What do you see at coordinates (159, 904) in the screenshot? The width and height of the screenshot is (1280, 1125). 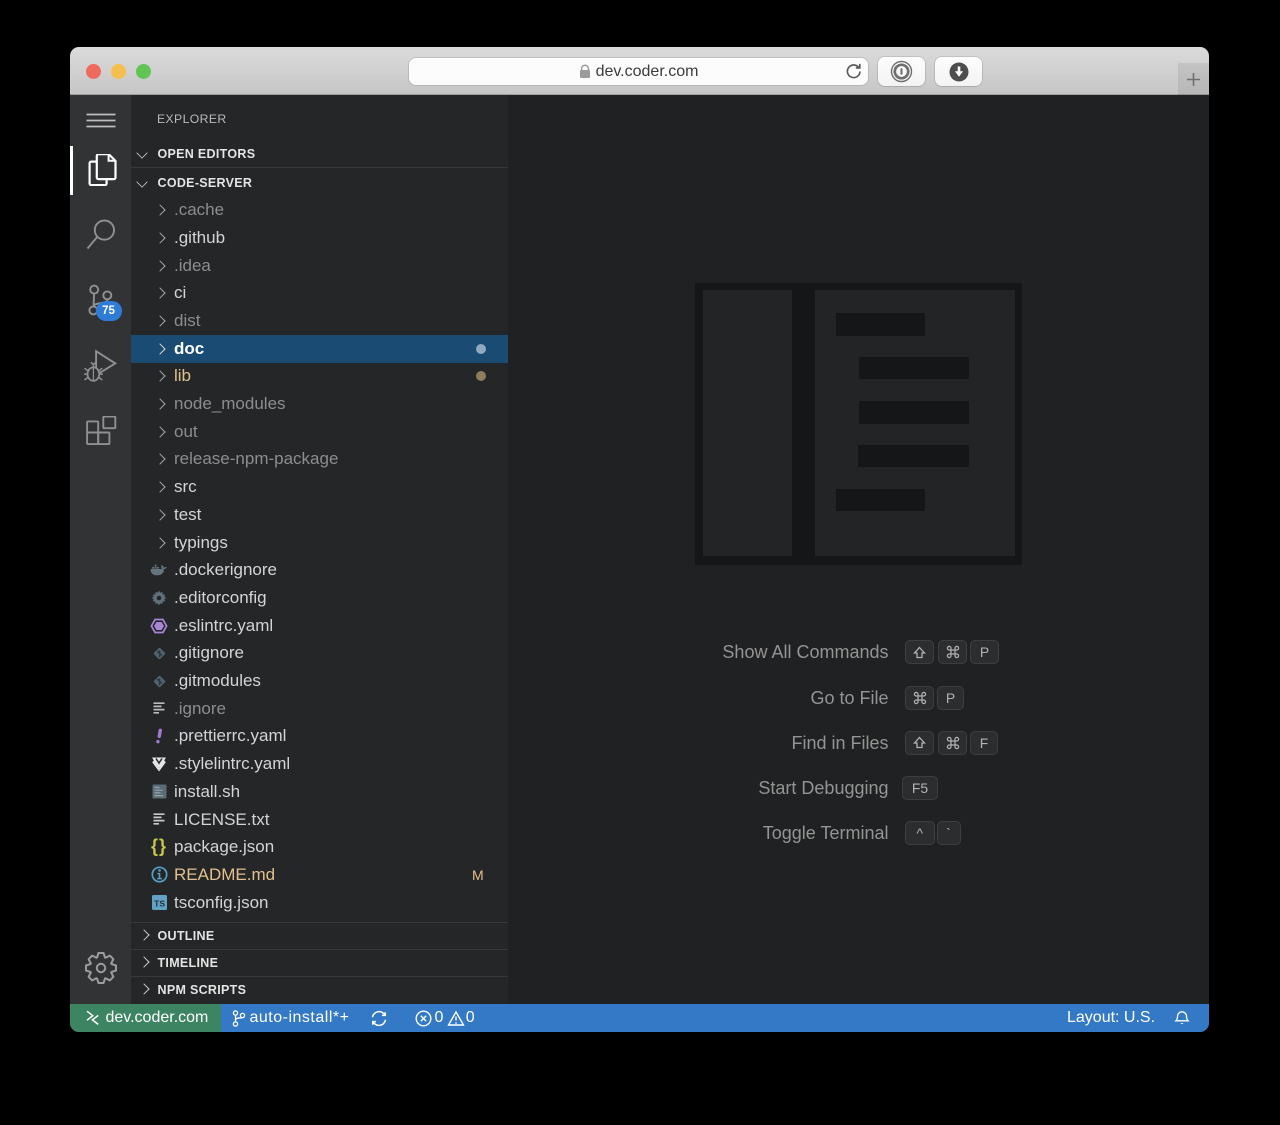 I see `svg-text: TS` at bounding box center [159, 904].